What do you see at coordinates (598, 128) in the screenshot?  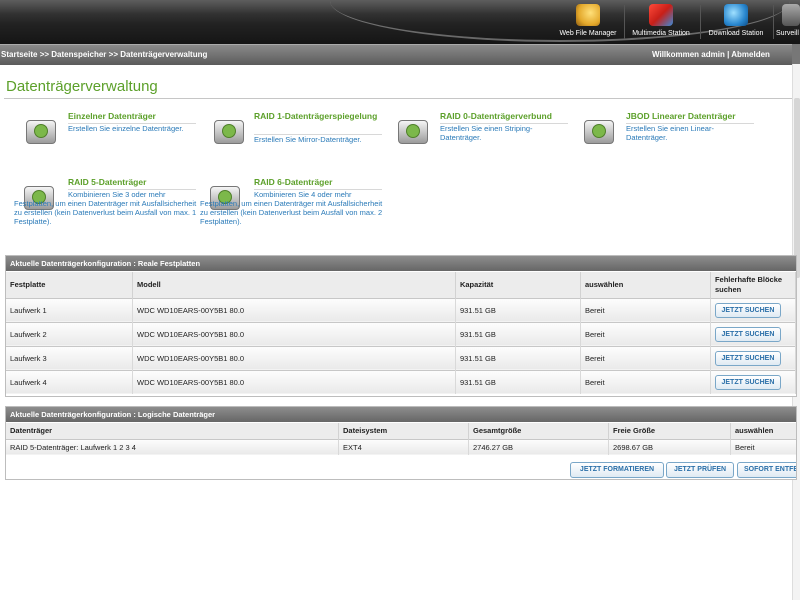 I see `jbod-linear-icon` at bounding box center [598, 128].